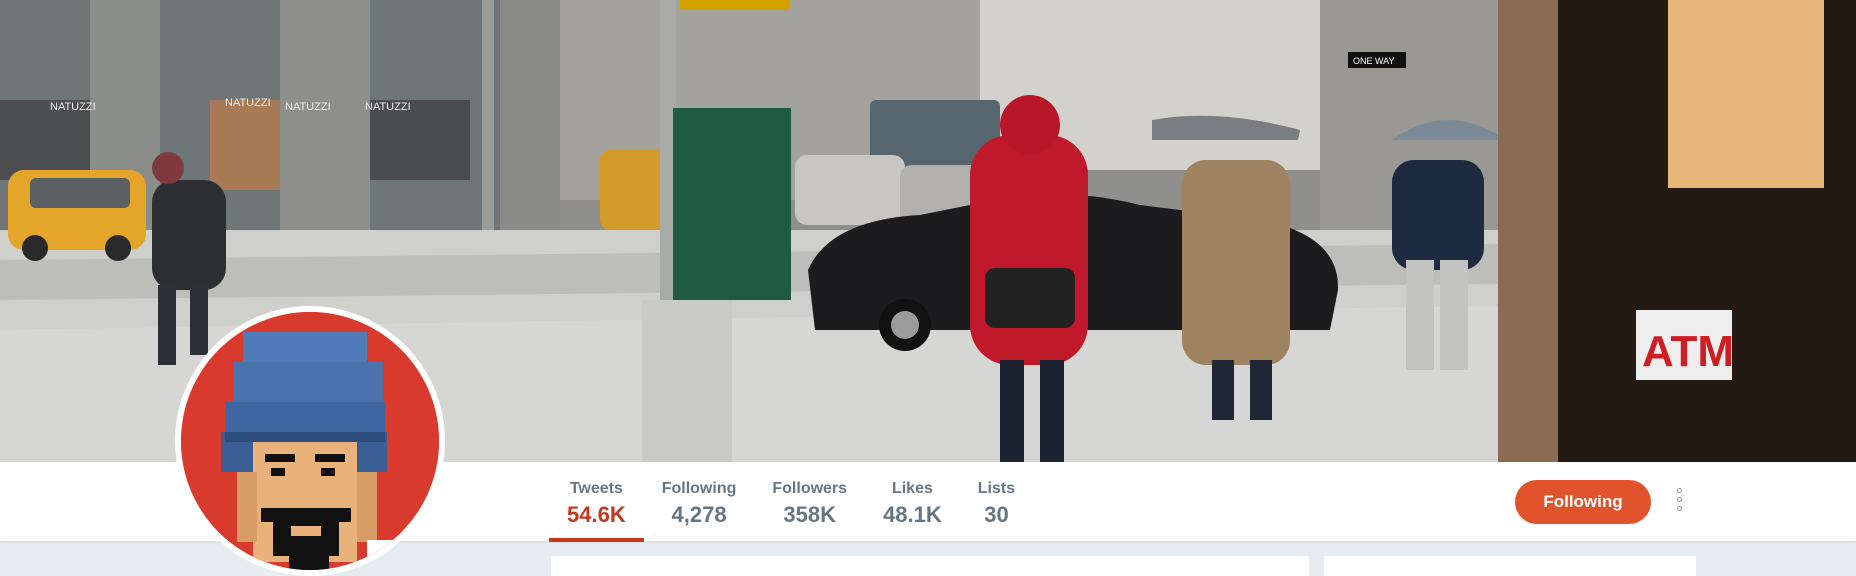 The height and width of the screenshot is (576, 1856). What do you see at coordinates (596, 488) in the screenshot?
I see `stat-label: Tweets` at bounding box center [596, 488].